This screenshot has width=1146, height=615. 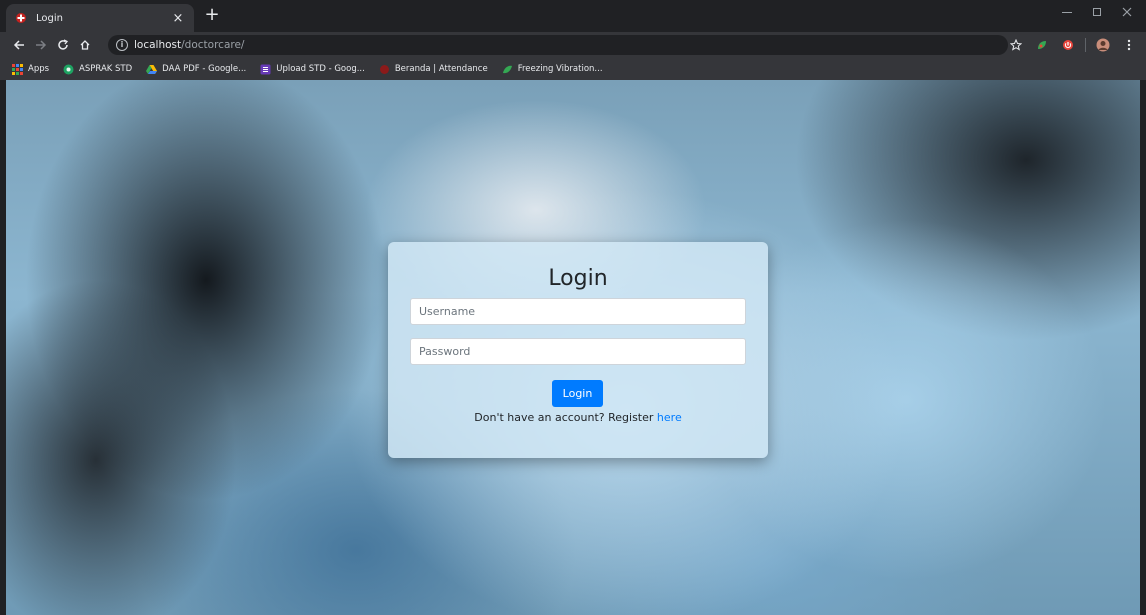 I want to click on aspraks-favicon-icon, so click(x=68, y=69).